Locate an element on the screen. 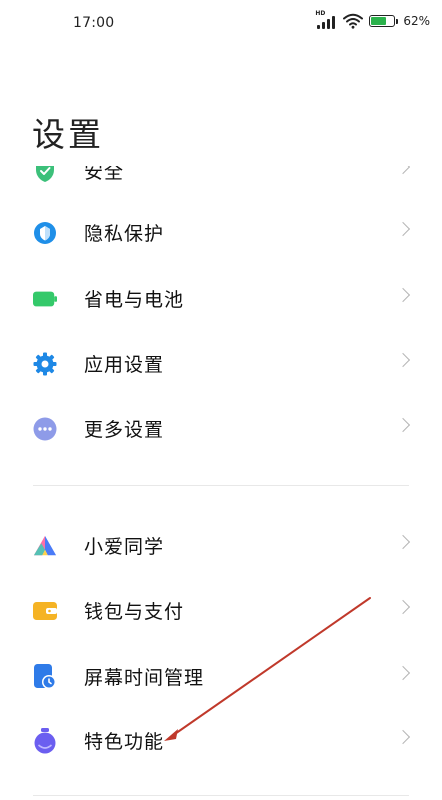 The image size is (442, 800). wallet-icon is located at coordinates (45, 611).